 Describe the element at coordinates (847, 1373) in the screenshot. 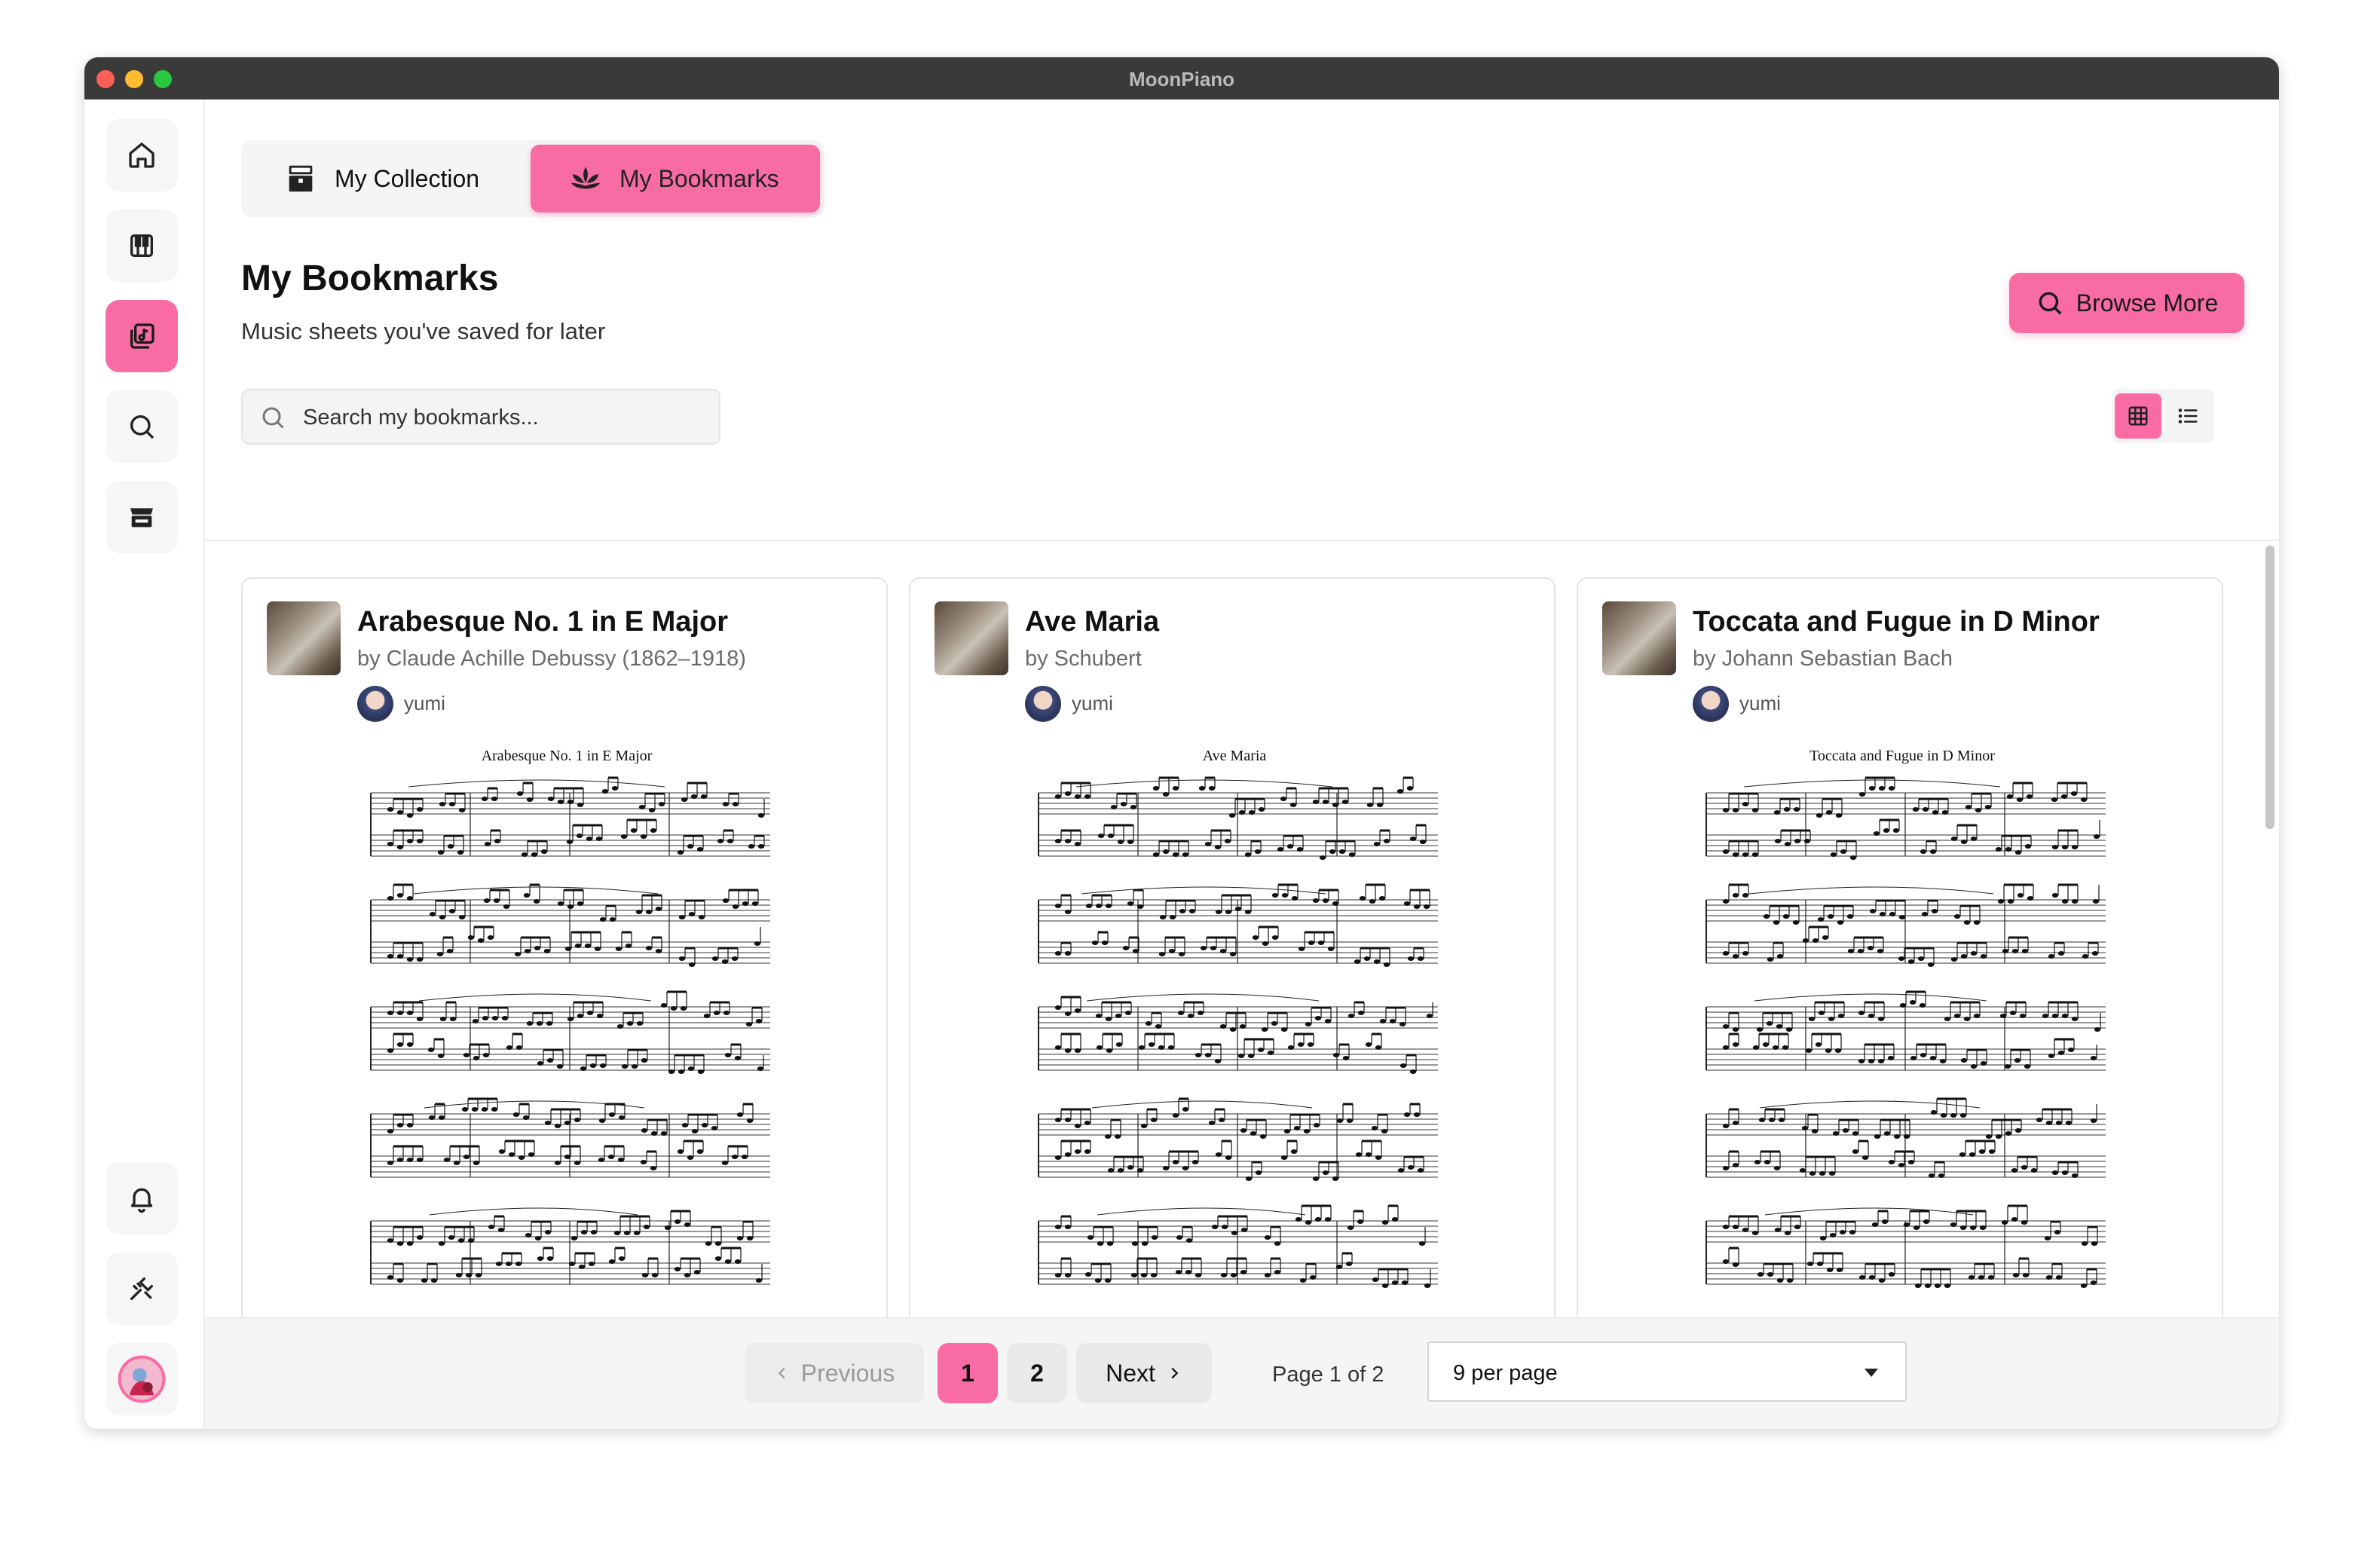

I see `previous-label: Previous` at that location.